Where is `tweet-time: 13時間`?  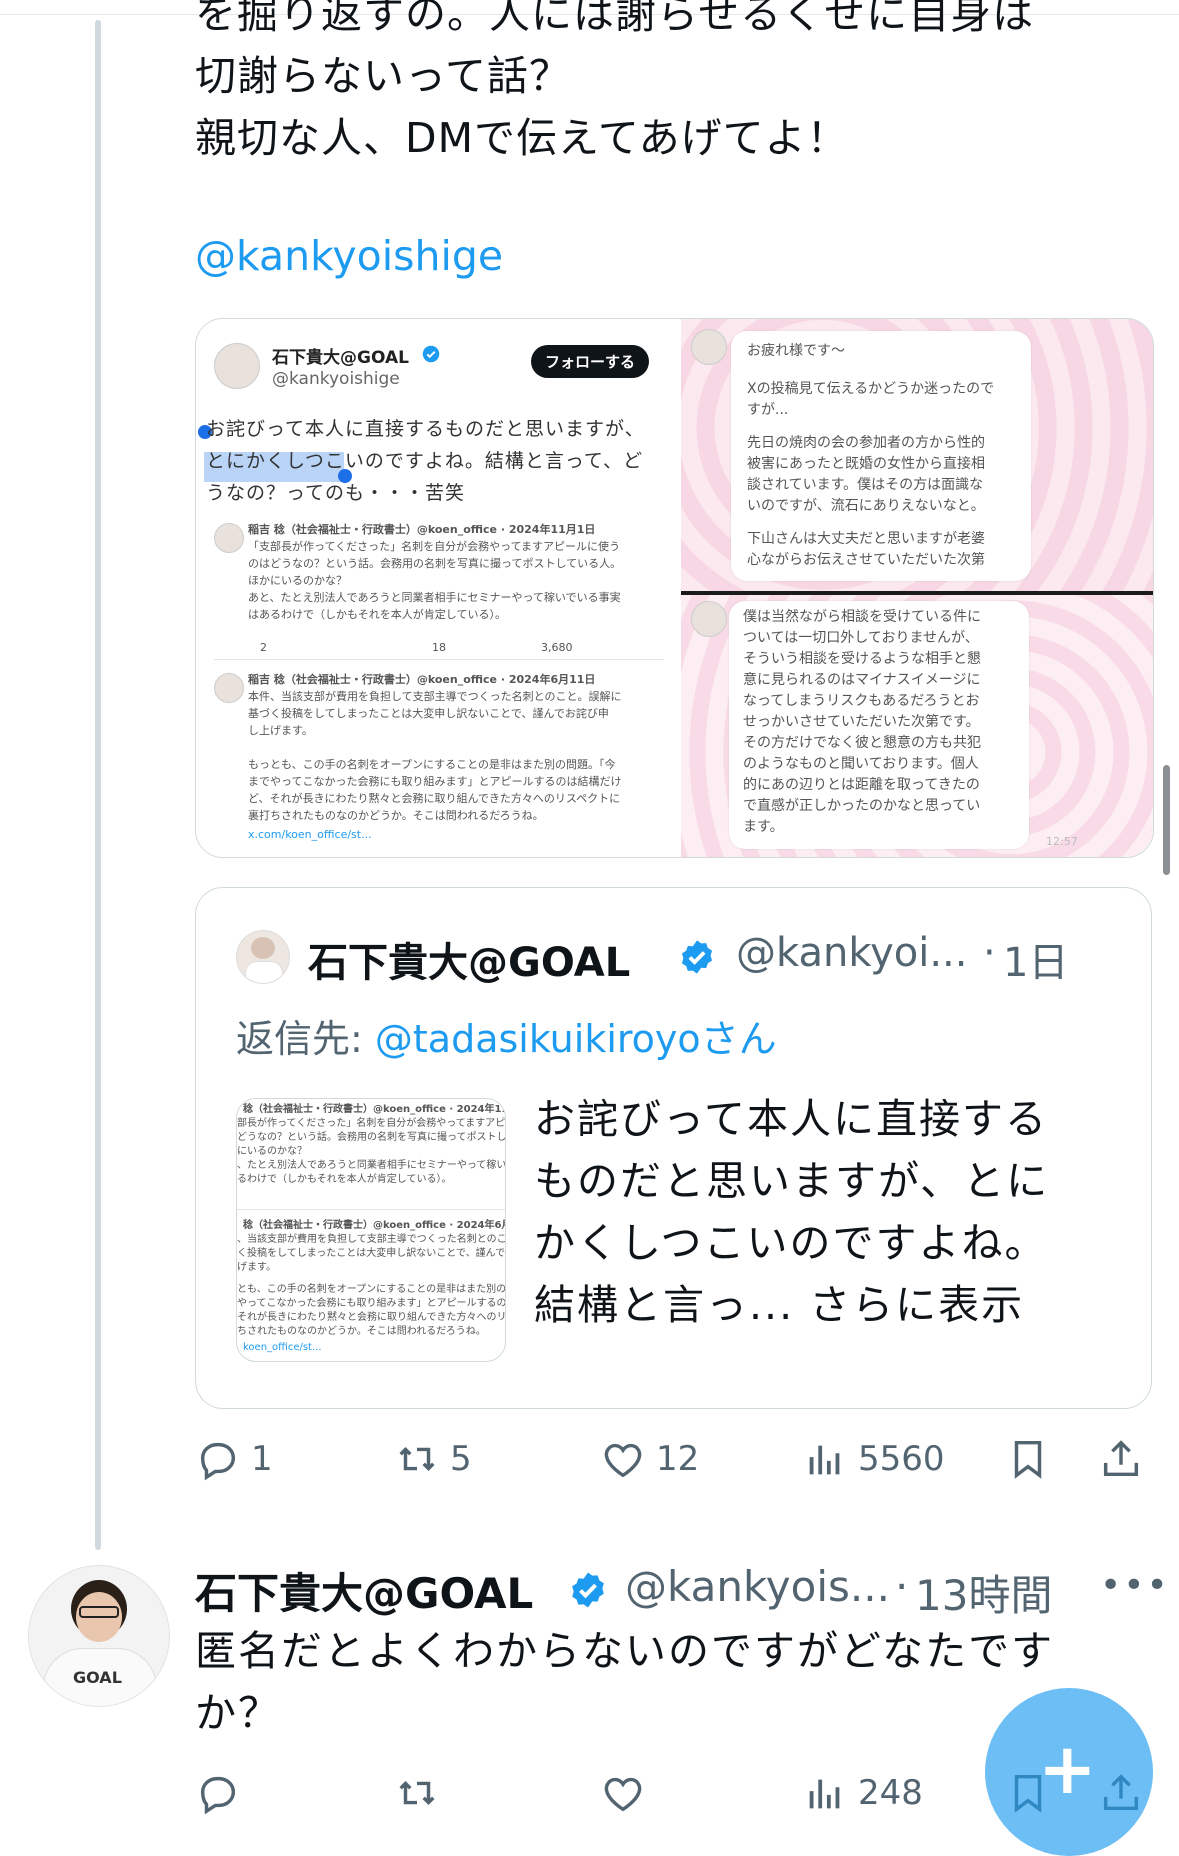 tweet-time: 13時間 is located at coordinates (984, 1595).